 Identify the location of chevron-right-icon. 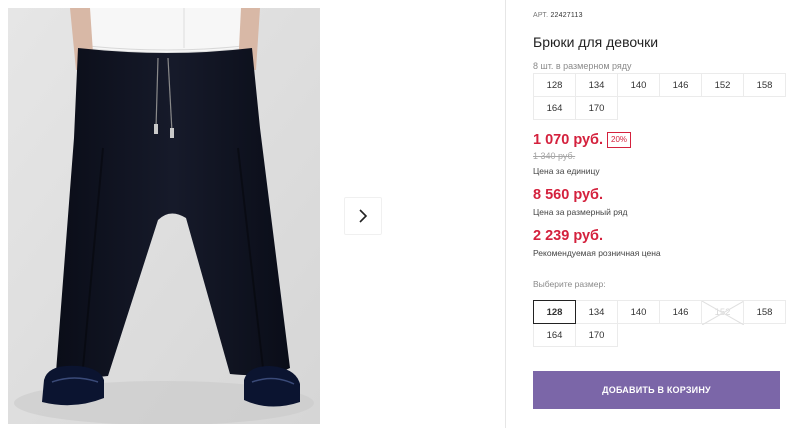
(363, 216).